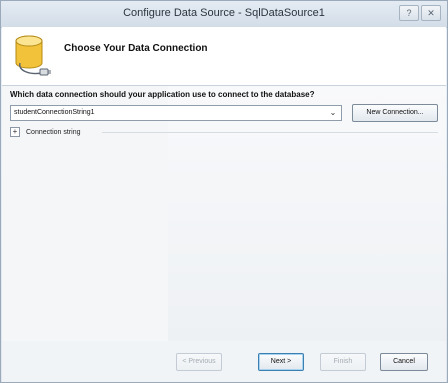  I want to click on connection-value: studentConnectionString1, so click(54, 112).